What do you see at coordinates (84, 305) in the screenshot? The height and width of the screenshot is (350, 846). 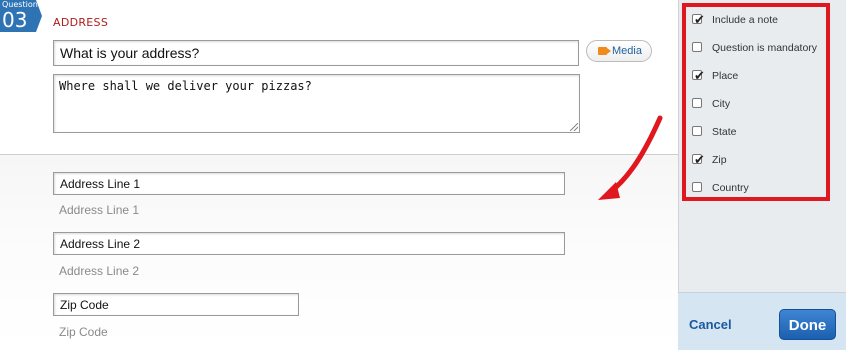 I see `zip-code-label: Zip Code` at bounding box center [84, 305].